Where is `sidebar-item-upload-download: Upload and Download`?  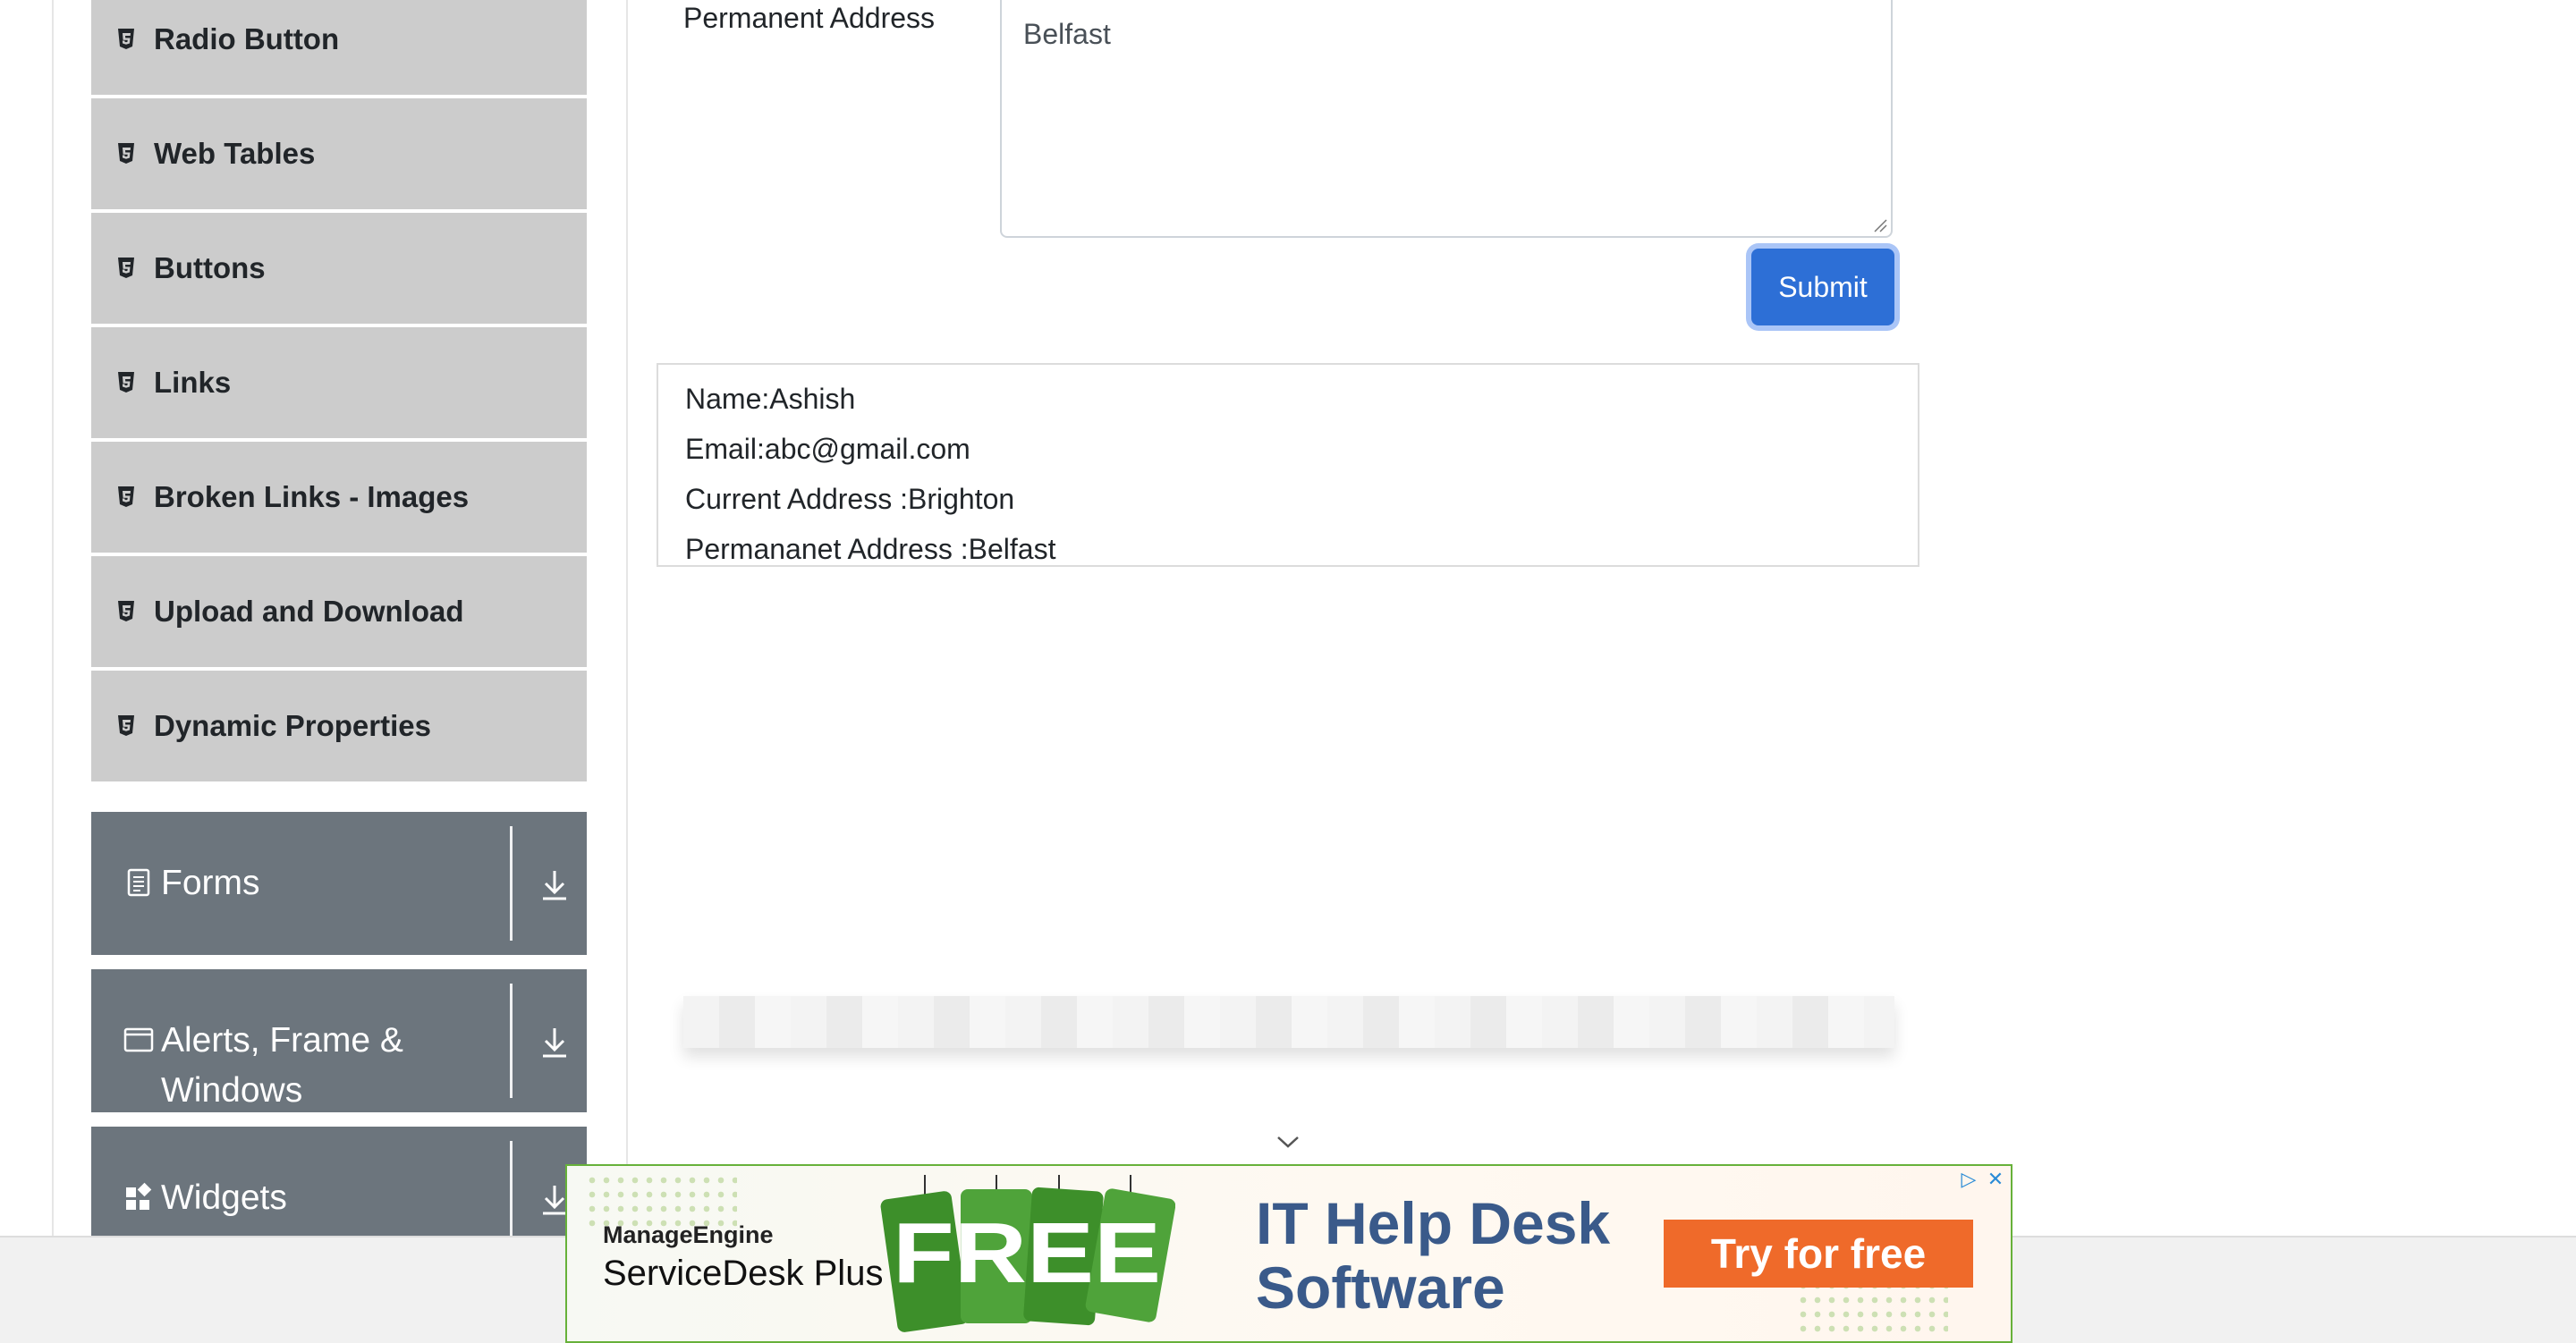
sidebar-item-upload-download: Upload and Download is located at coordinates (339, 611).